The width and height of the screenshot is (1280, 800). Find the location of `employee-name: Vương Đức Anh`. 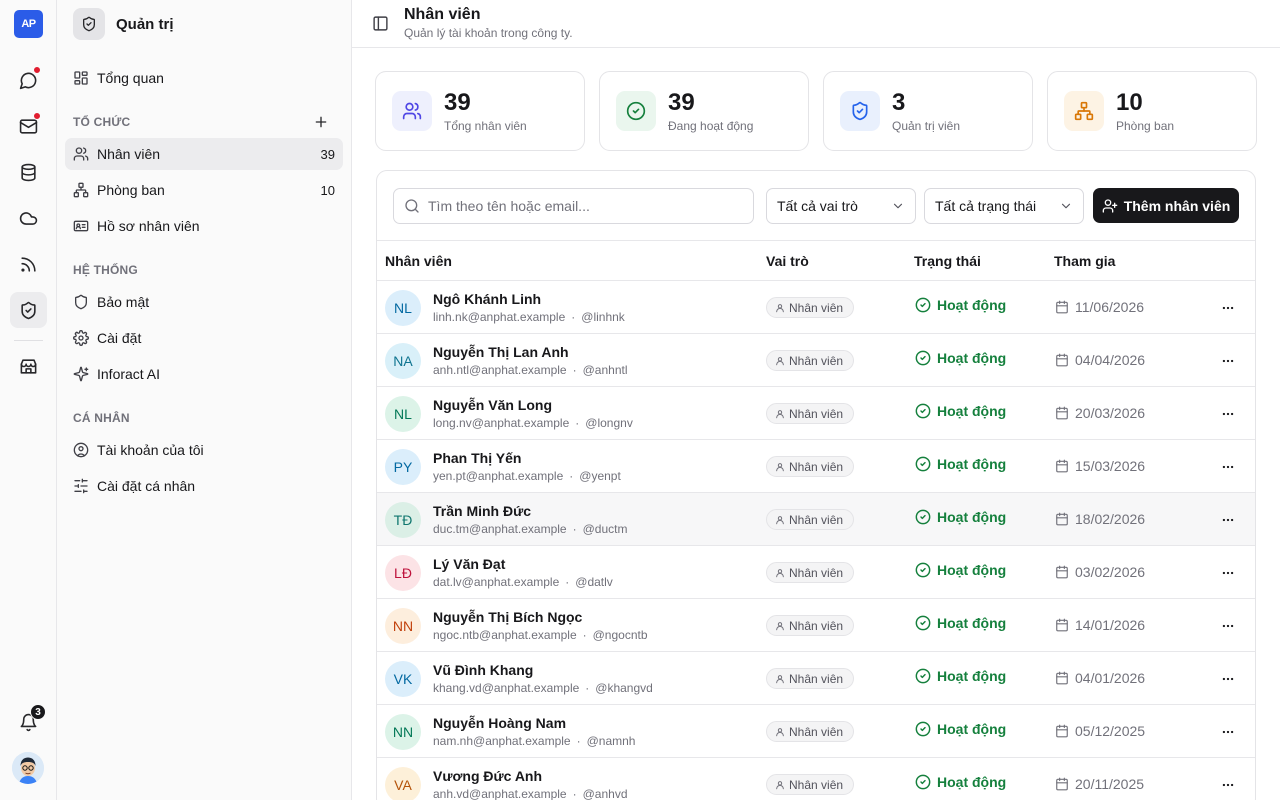

employee-name: Vương Đức Anh is located at coordinates (487, 776).